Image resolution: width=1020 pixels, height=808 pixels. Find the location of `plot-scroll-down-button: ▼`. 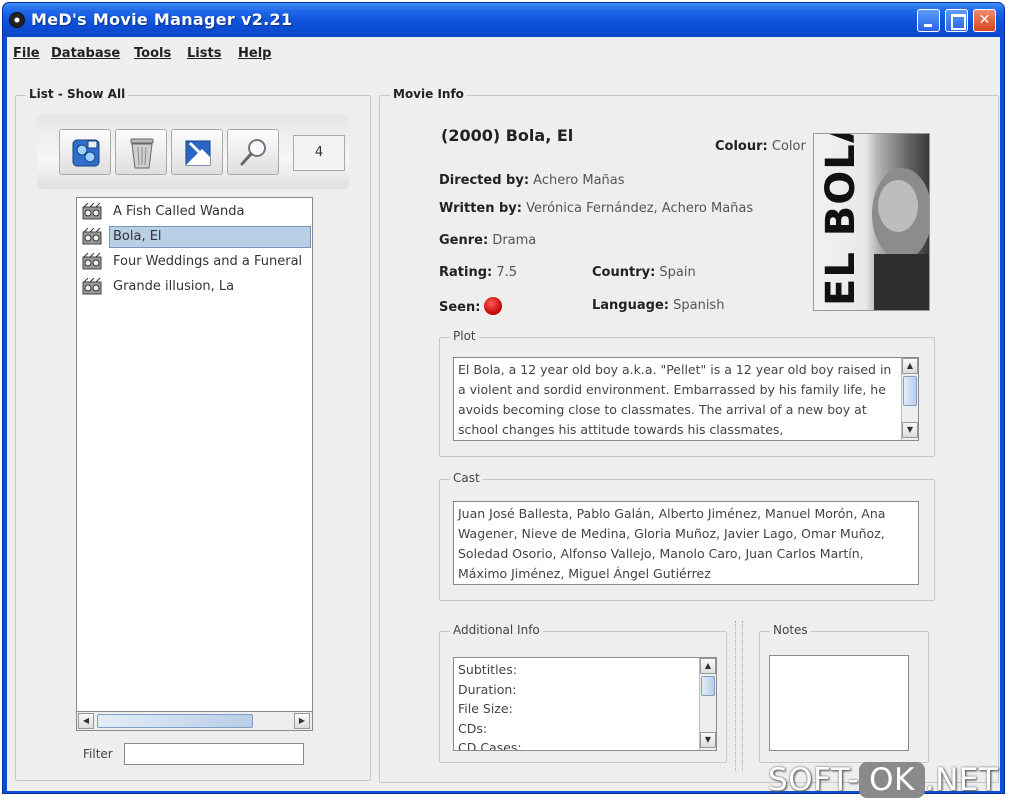

plot-scroll-down-button: ▼ is located at coordinates (910, 430).